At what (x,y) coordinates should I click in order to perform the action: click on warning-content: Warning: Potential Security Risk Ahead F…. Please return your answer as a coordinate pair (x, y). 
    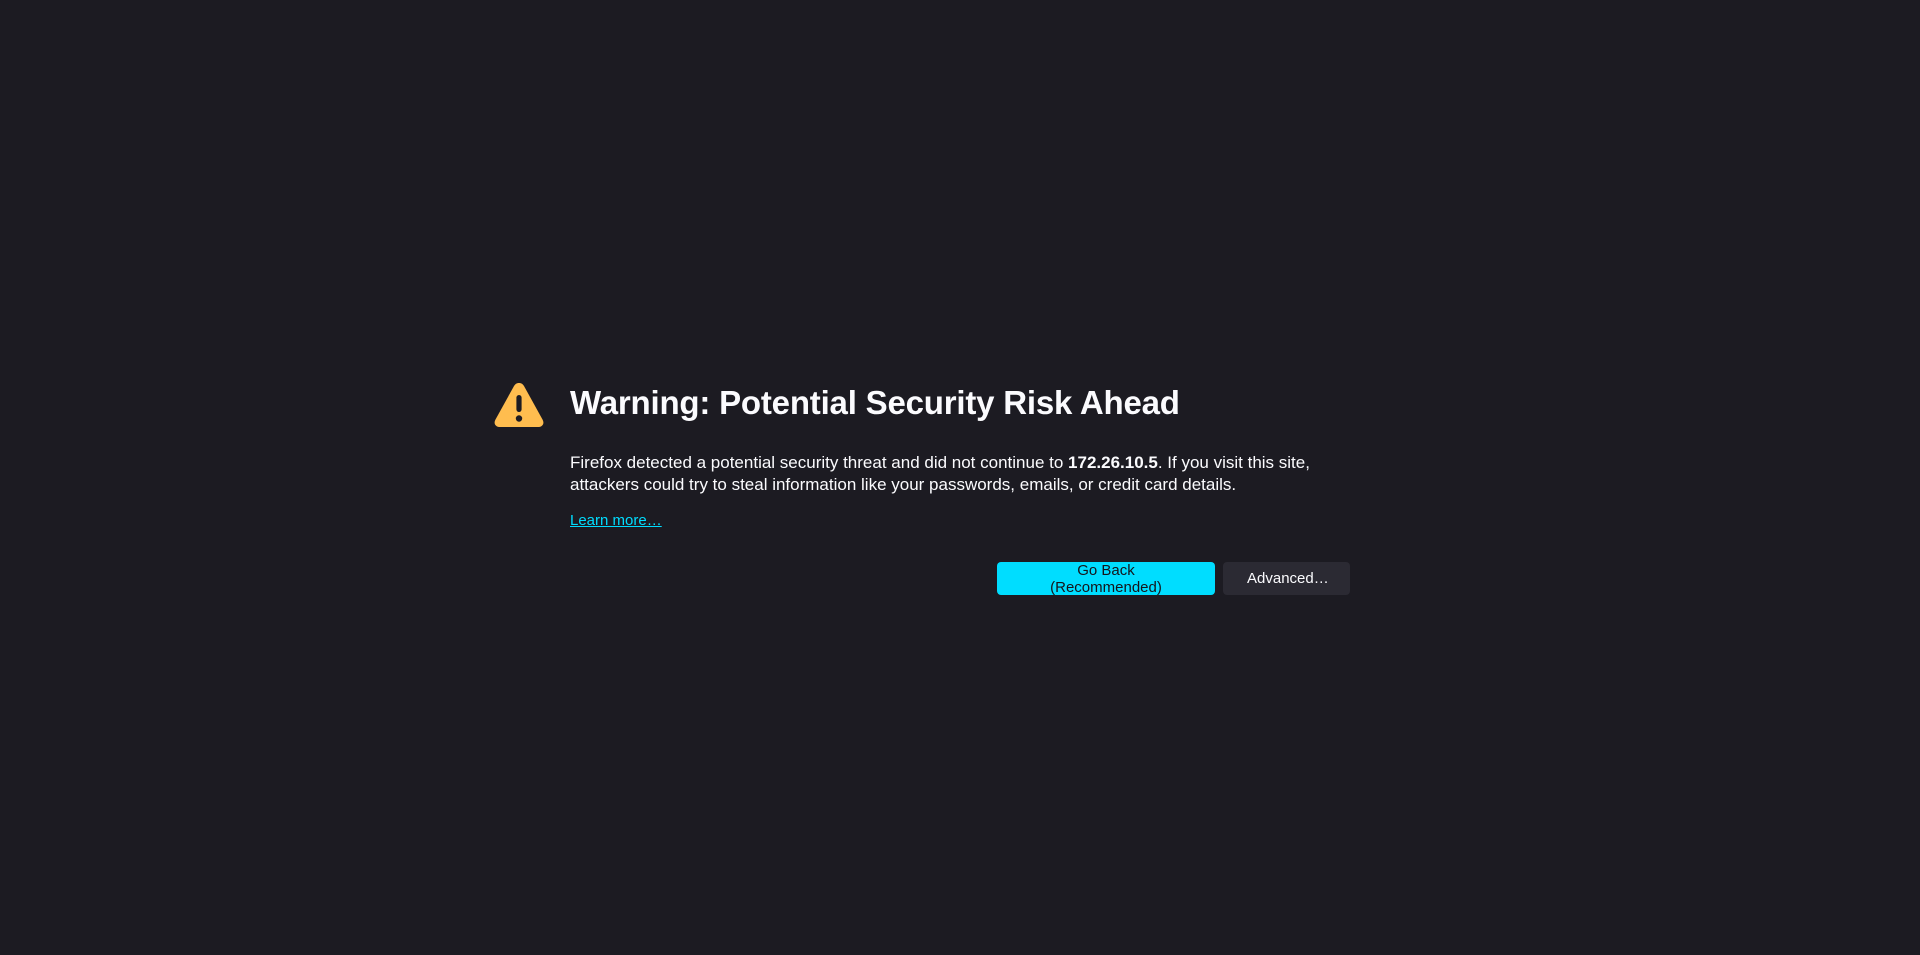
    Looking at the image, I should click on (961, 455).